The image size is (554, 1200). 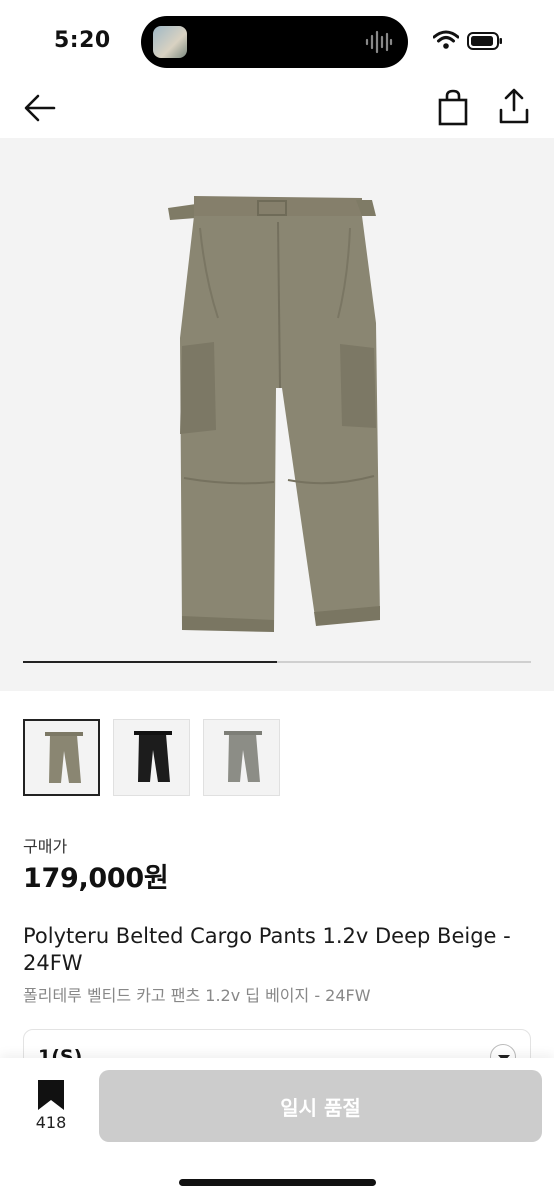 What do you see at coordinates (283, 759) in the screenshot?
I see `color-thumbnails` at bounding box center [283, 759].